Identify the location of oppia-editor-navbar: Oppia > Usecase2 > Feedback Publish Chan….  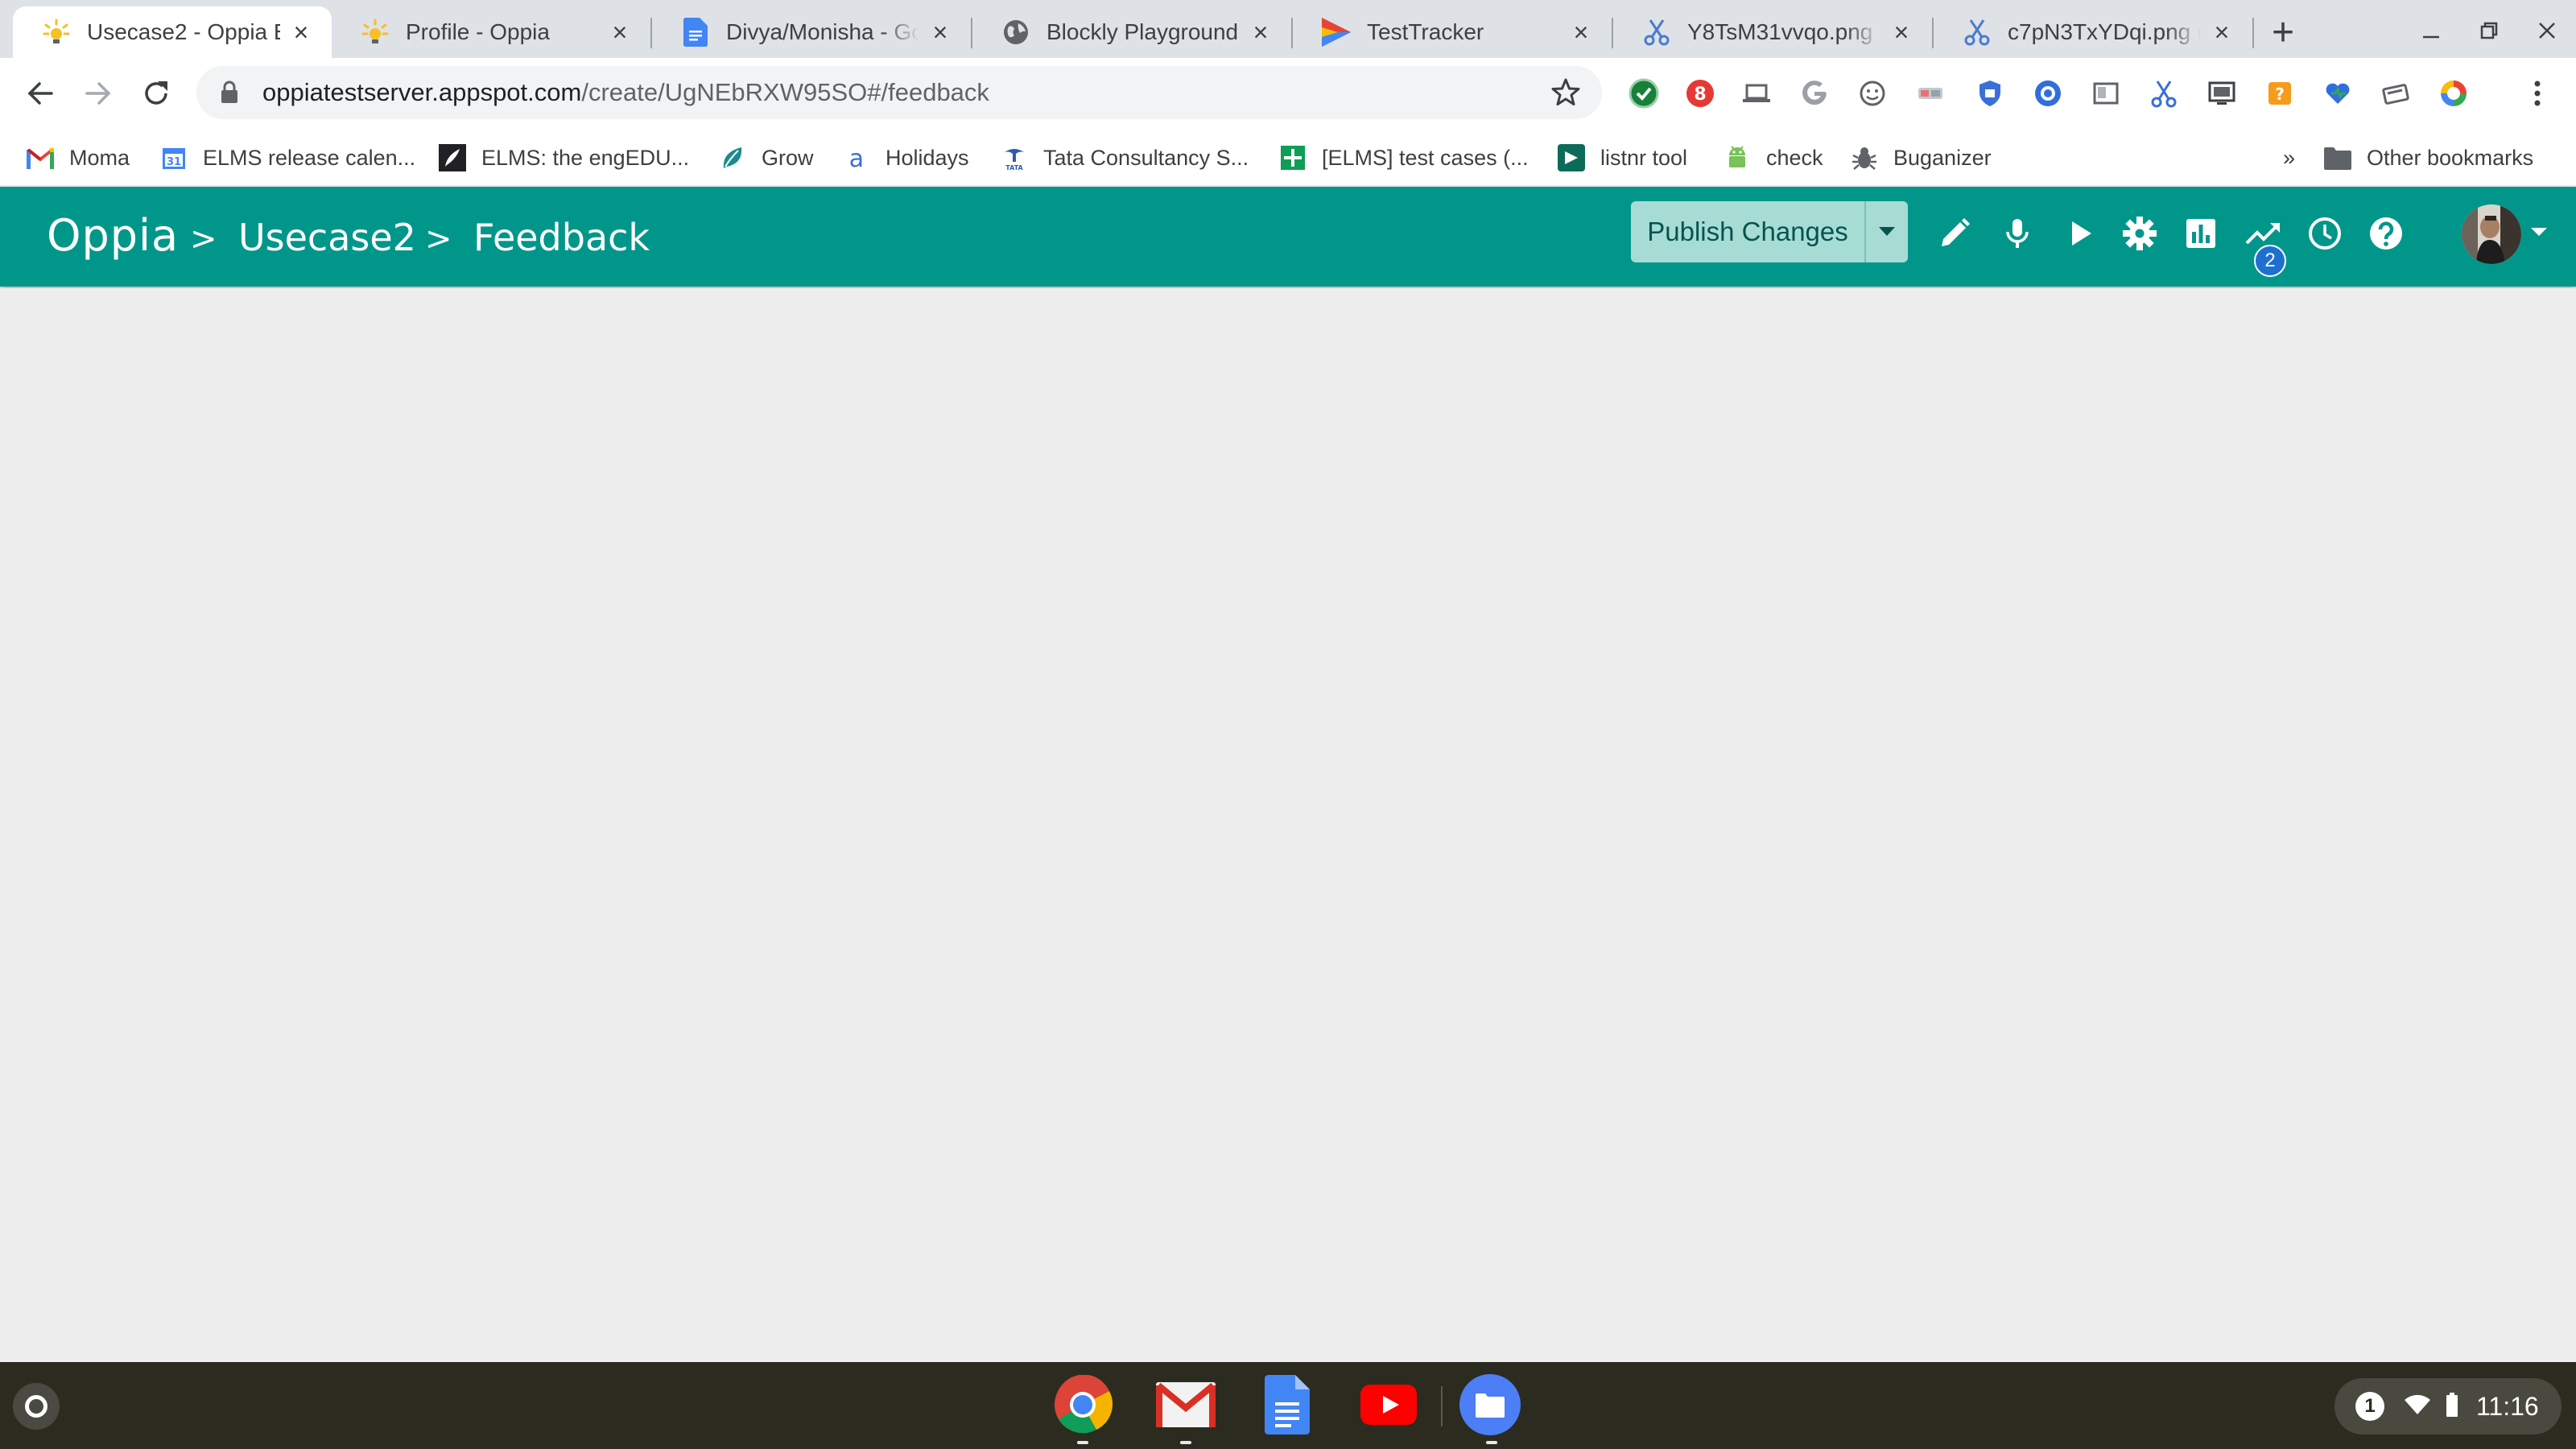
(1288, 237).